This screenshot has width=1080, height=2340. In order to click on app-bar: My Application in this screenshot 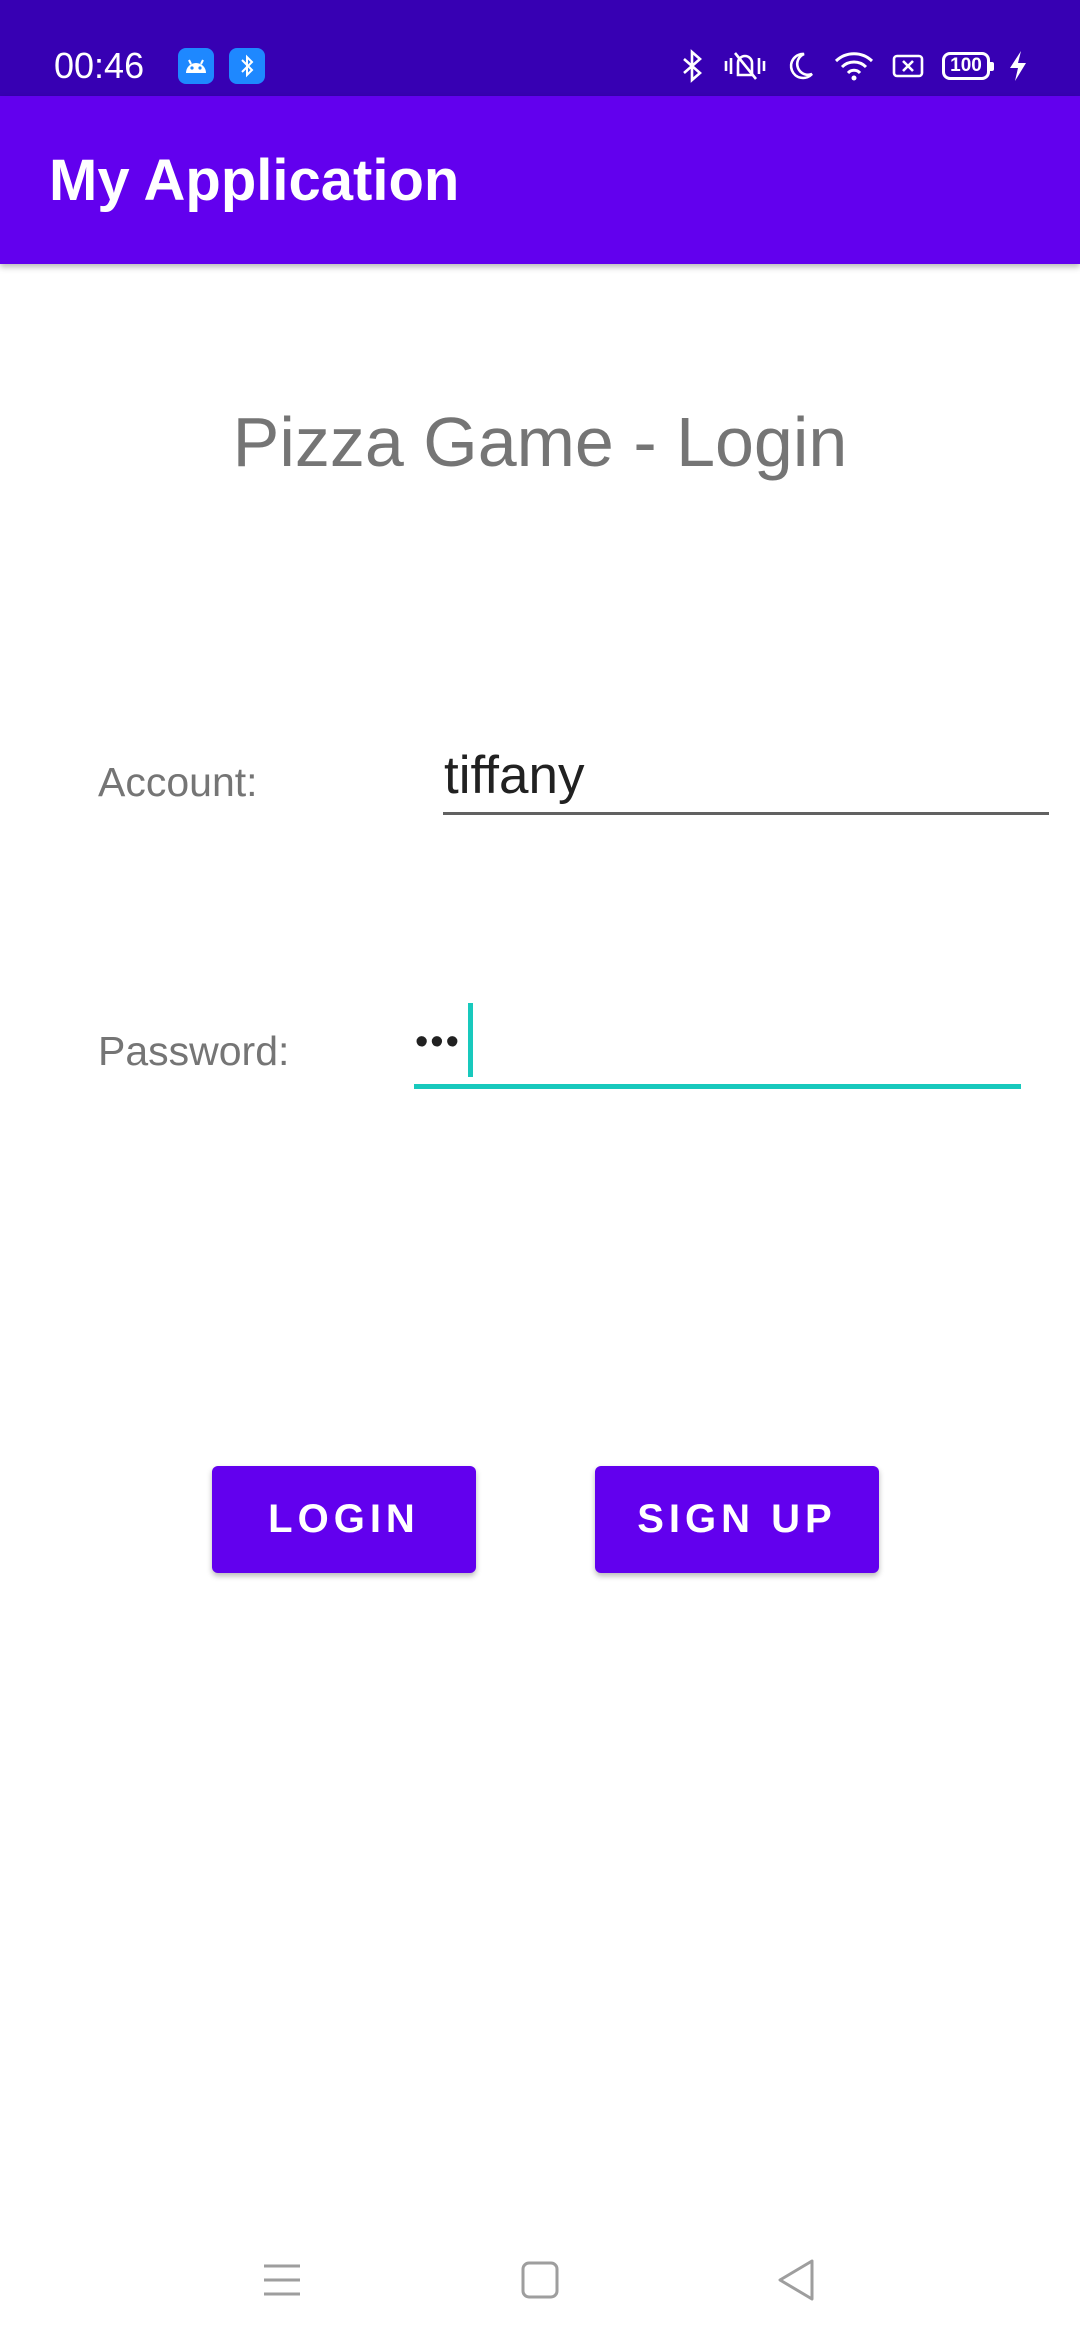, I will do `click(540, 180)`.